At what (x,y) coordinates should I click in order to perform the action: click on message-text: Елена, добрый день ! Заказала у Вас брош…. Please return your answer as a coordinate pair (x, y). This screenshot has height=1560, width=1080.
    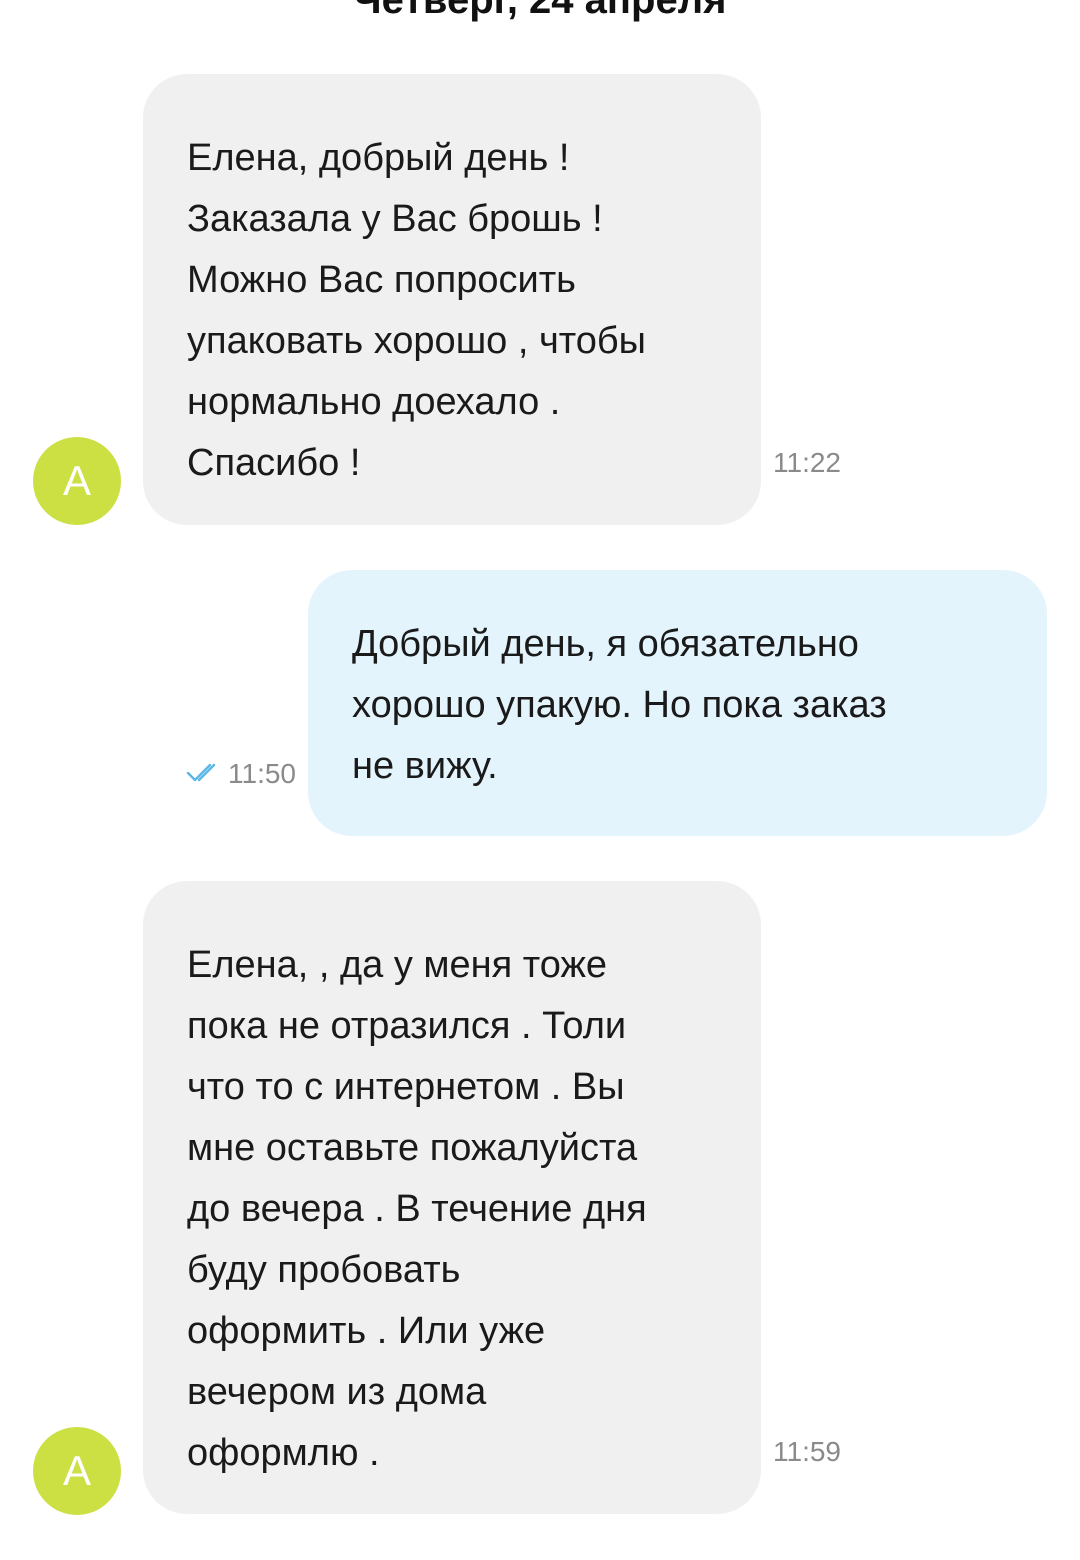
    Looking at the image, I should click on (416, 310).